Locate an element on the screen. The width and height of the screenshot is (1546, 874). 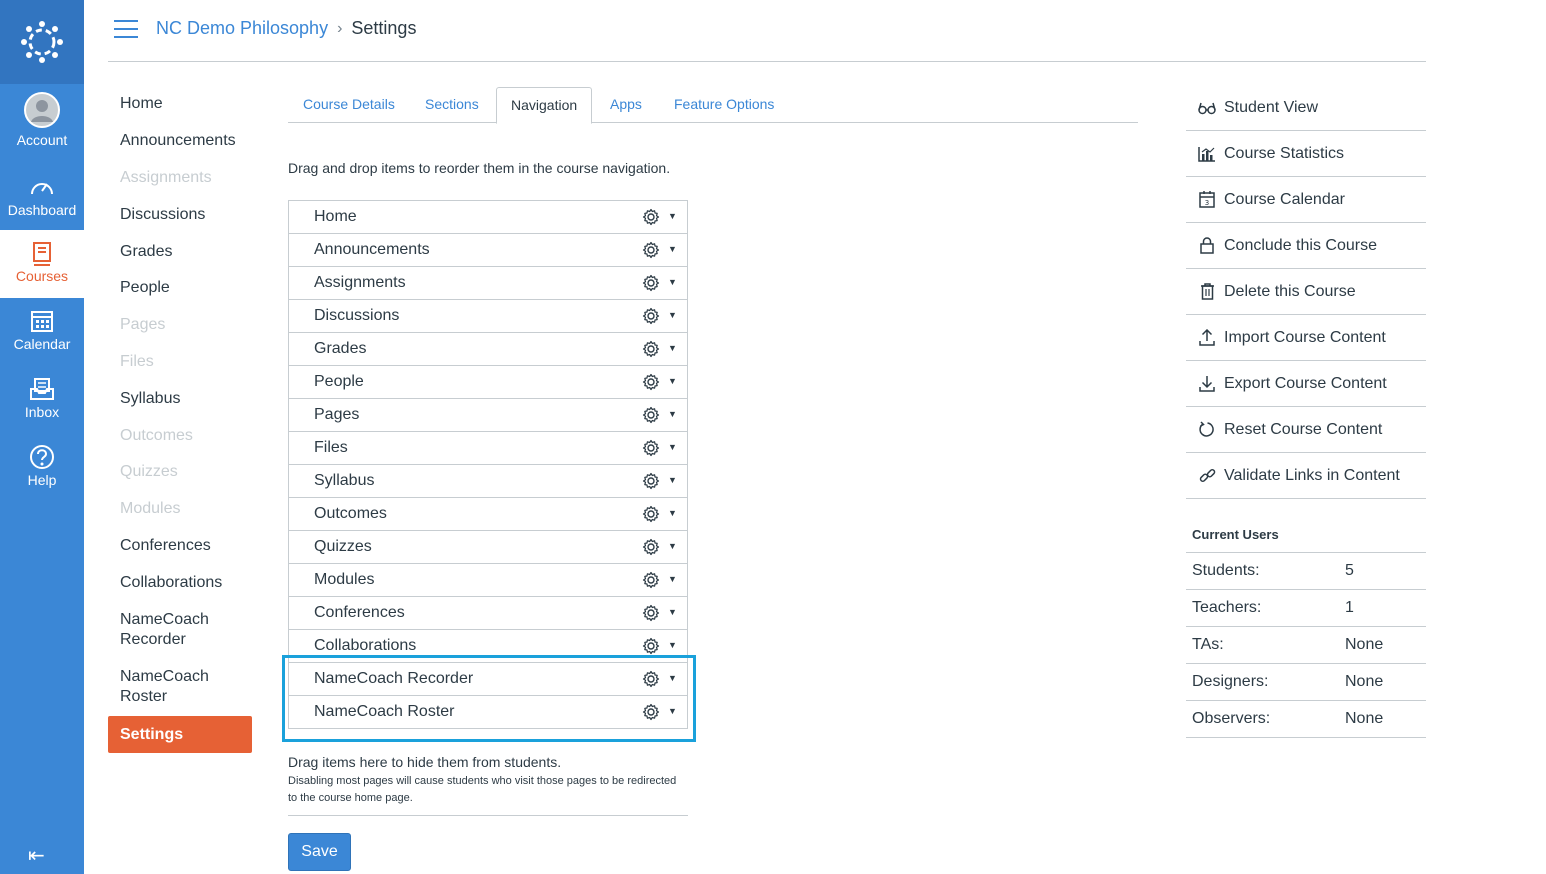
tab-navigation: Navigation is located at coordinates (544, 105).